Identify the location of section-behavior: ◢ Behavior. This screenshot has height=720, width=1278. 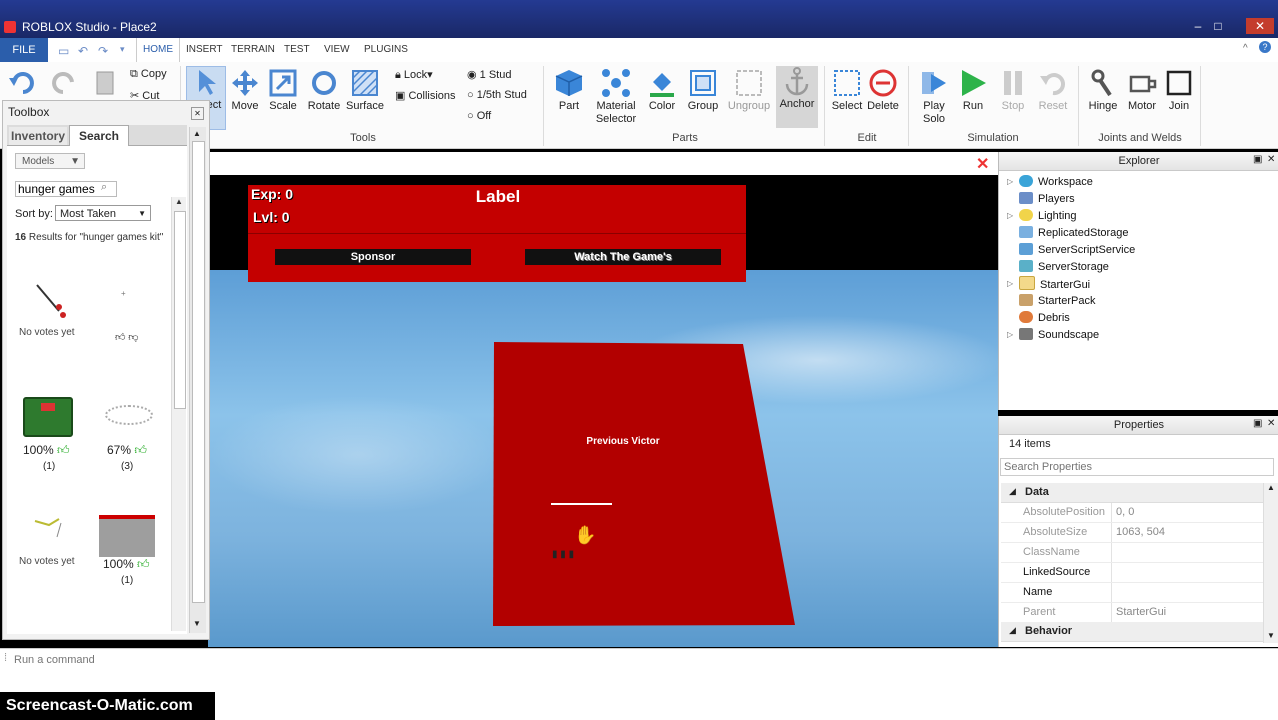
(1132, 632).